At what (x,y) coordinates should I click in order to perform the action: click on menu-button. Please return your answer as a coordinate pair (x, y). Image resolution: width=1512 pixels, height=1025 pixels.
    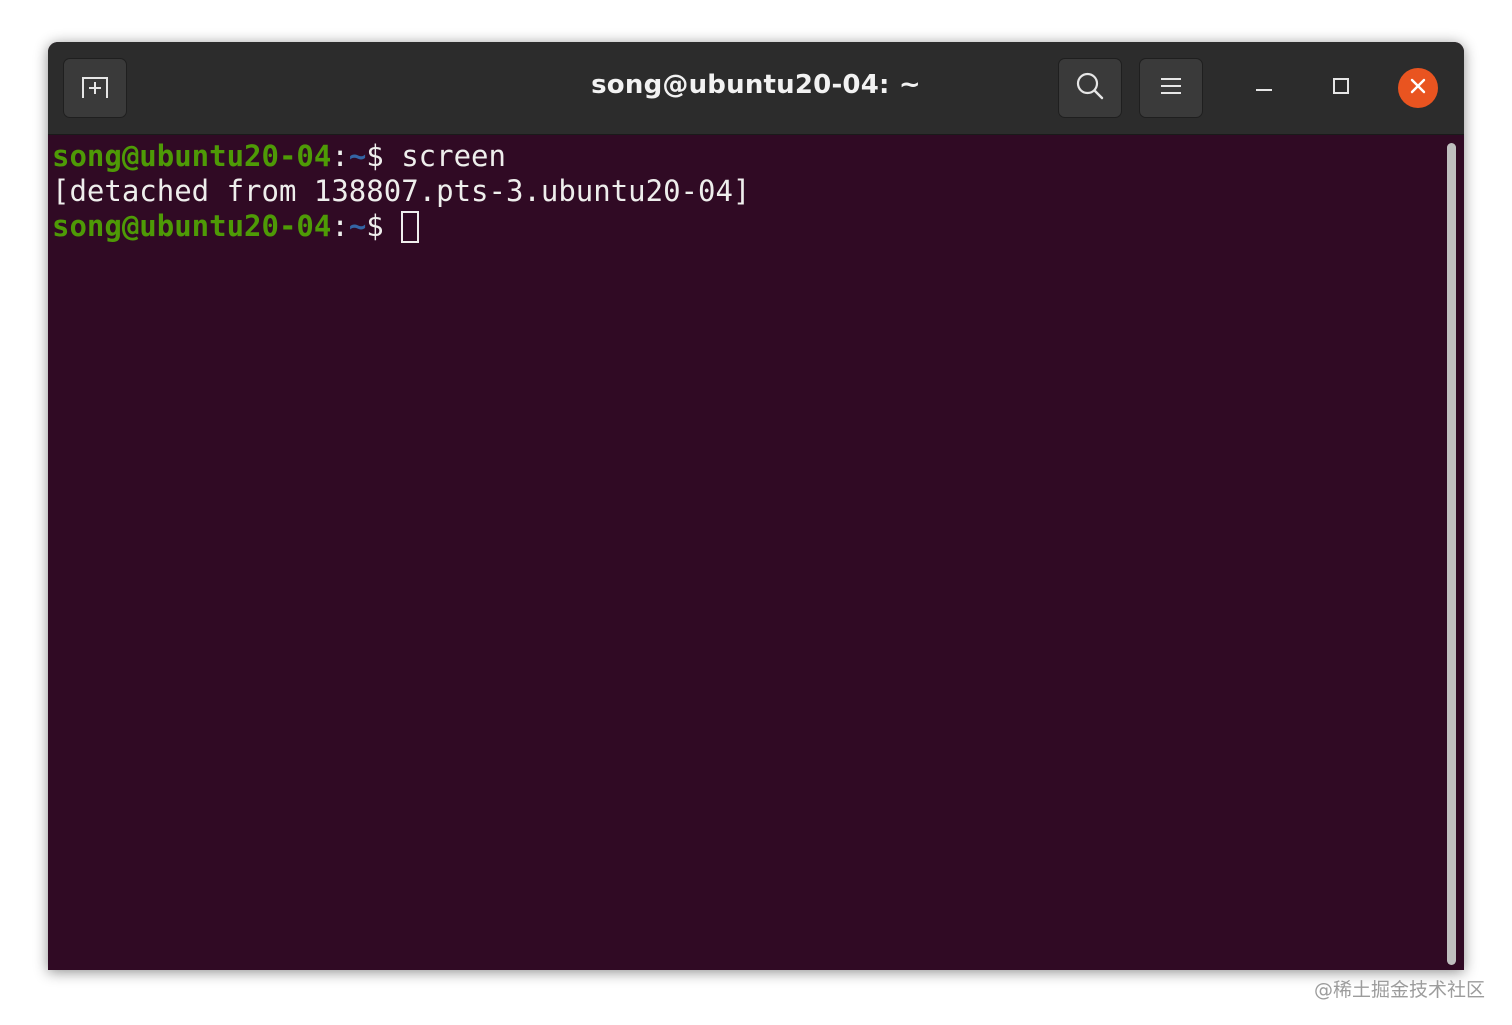
    Looking at the image, I should click on (1171, 88).